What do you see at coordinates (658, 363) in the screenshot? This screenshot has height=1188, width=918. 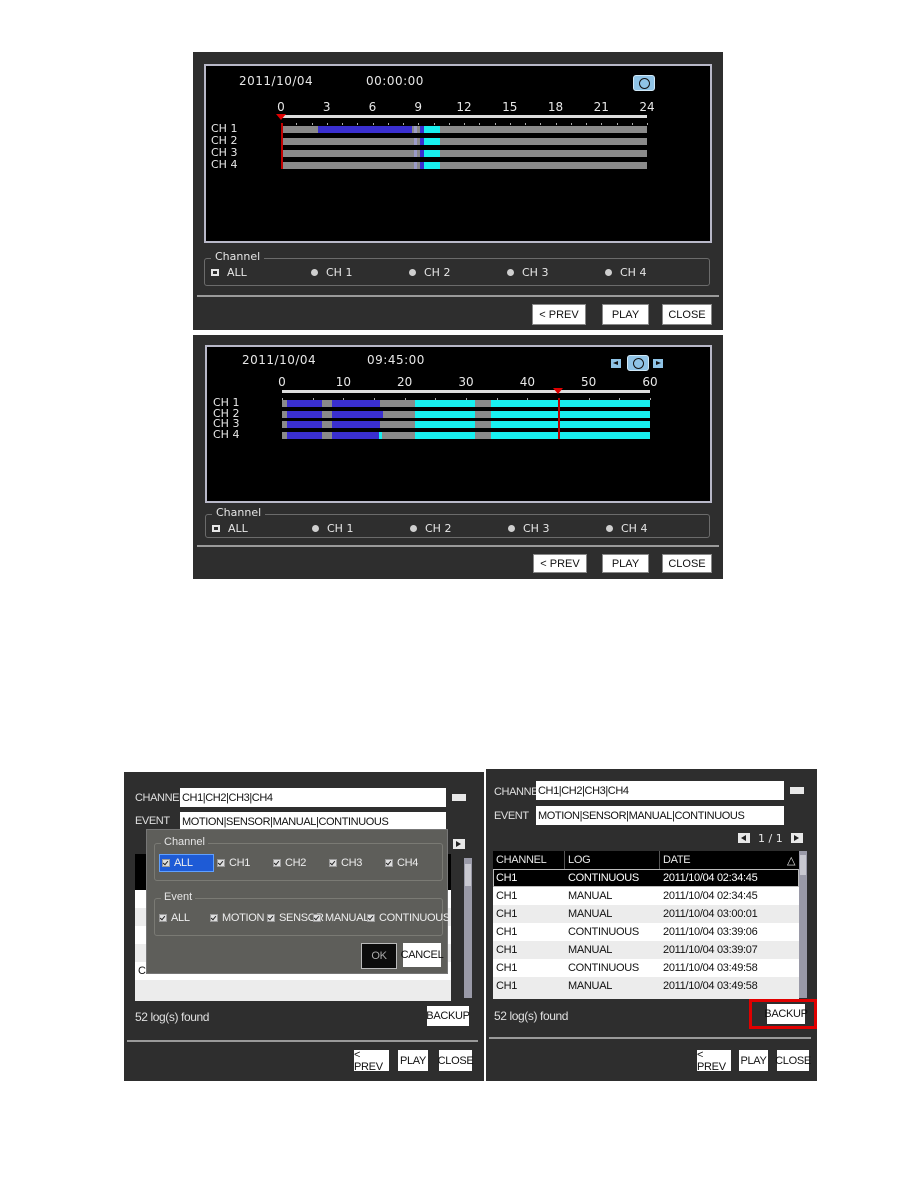 I see `next-arrow-icon` at bounding box center [658, 363].